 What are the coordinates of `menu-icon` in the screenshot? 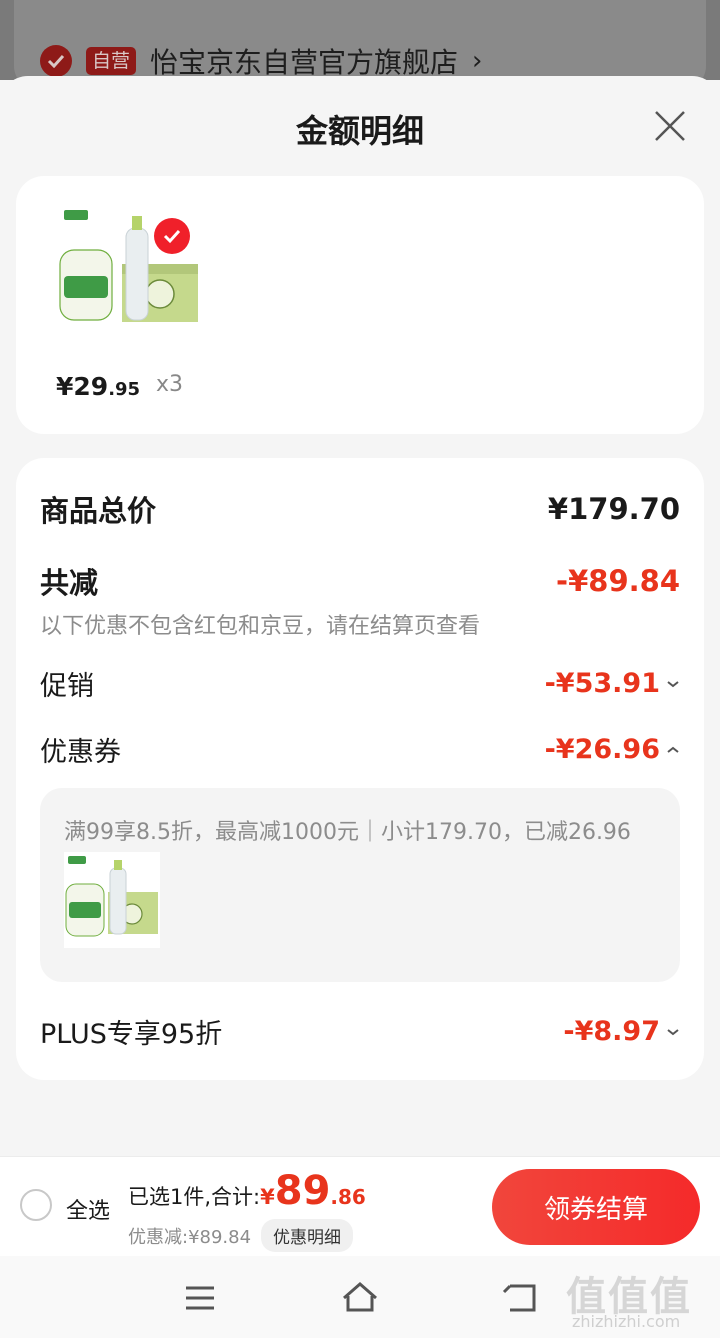 It's located at (200, 1298).